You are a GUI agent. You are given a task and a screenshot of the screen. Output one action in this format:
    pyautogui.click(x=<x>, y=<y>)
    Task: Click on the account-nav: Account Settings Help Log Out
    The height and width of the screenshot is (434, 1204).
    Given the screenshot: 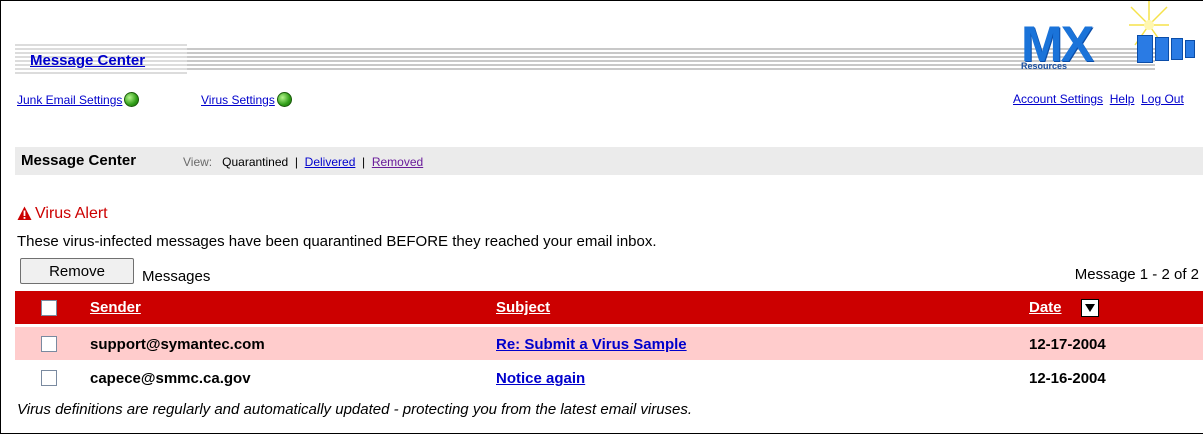 What is the action you would take?
    pyautogui.click(x=1098, y=99)
    